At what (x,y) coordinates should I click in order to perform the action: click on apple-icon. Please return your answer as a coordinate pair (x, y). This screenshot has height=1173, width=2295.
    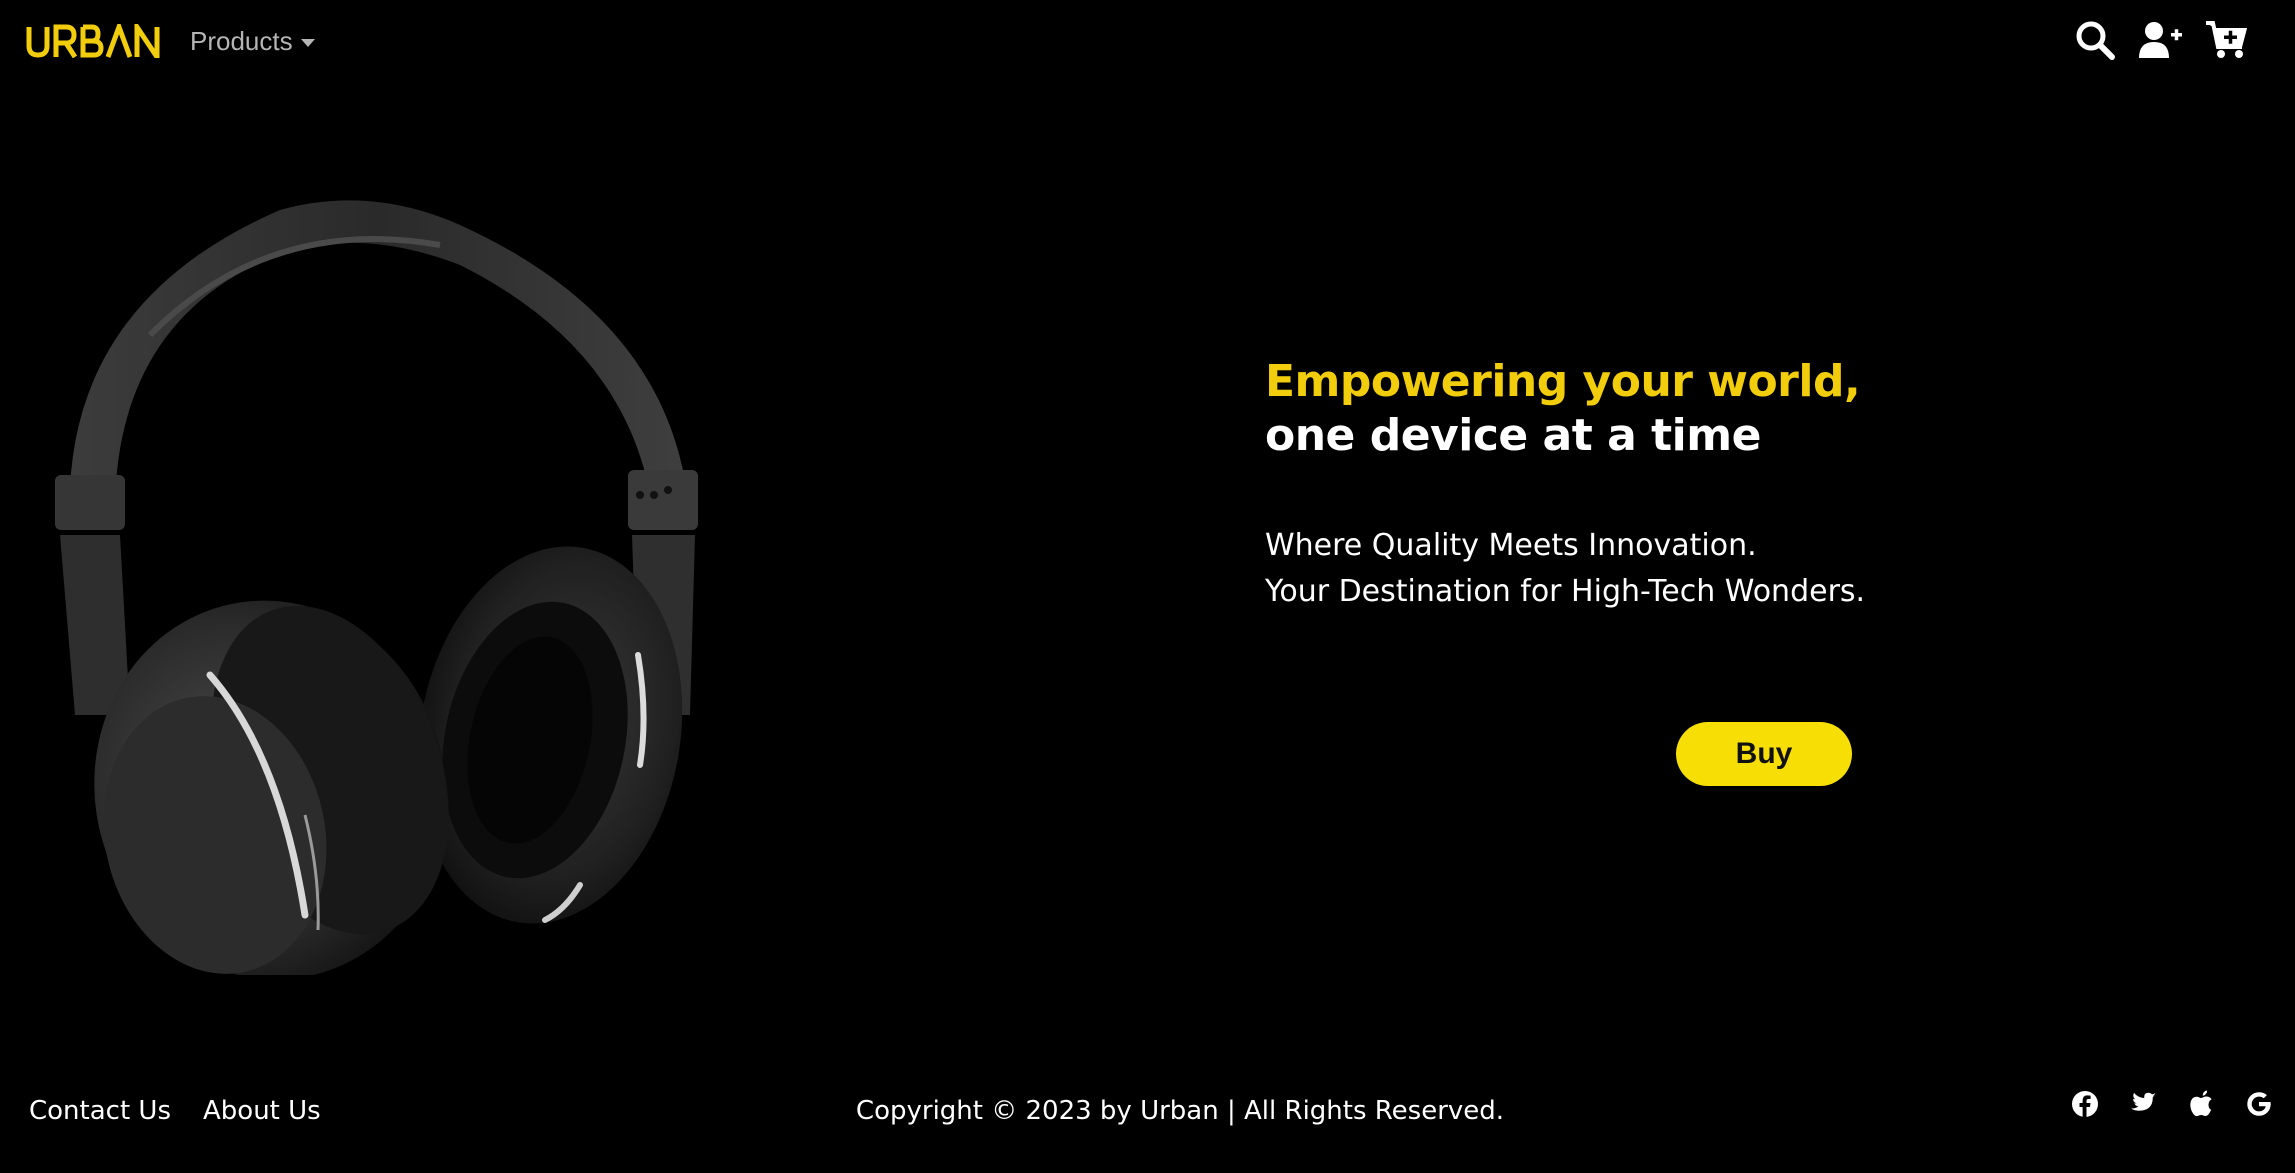
    Looking at the image, I should click on (2201, 1104).